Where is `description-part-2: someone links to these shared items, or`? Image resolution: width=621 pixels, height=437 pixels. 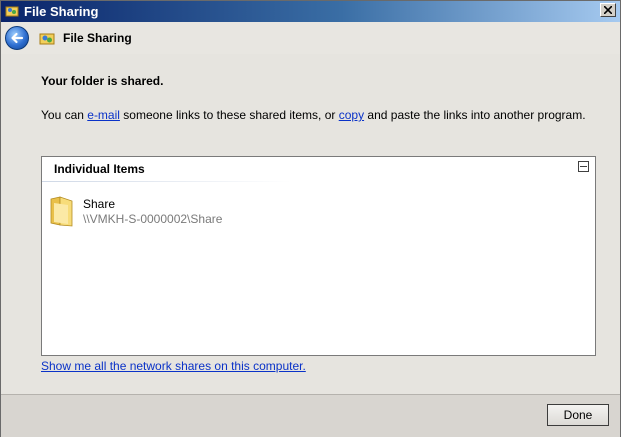
description-part-2: someone links to these shared items, or is located at coordinates (229, 115).